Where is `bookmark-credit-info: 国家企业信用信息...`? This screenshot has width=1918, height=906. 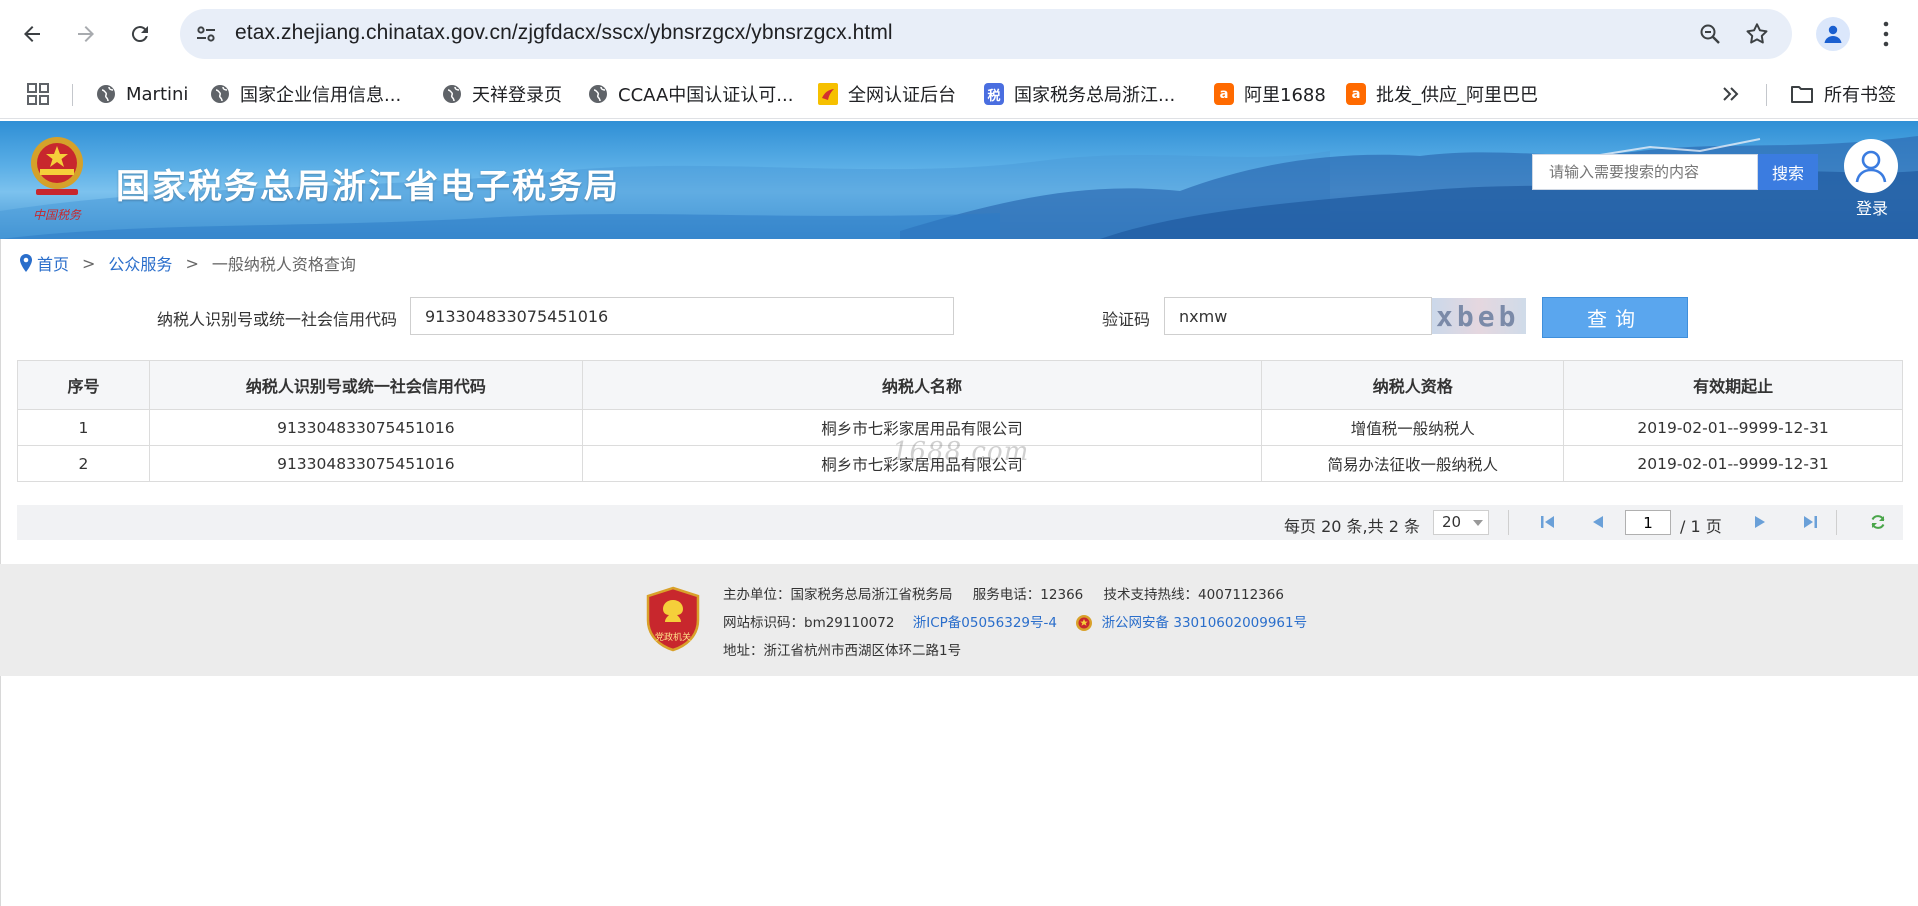
bookmark-credit-info: 国家企业信用信息... is located at coordinates (305, 94).